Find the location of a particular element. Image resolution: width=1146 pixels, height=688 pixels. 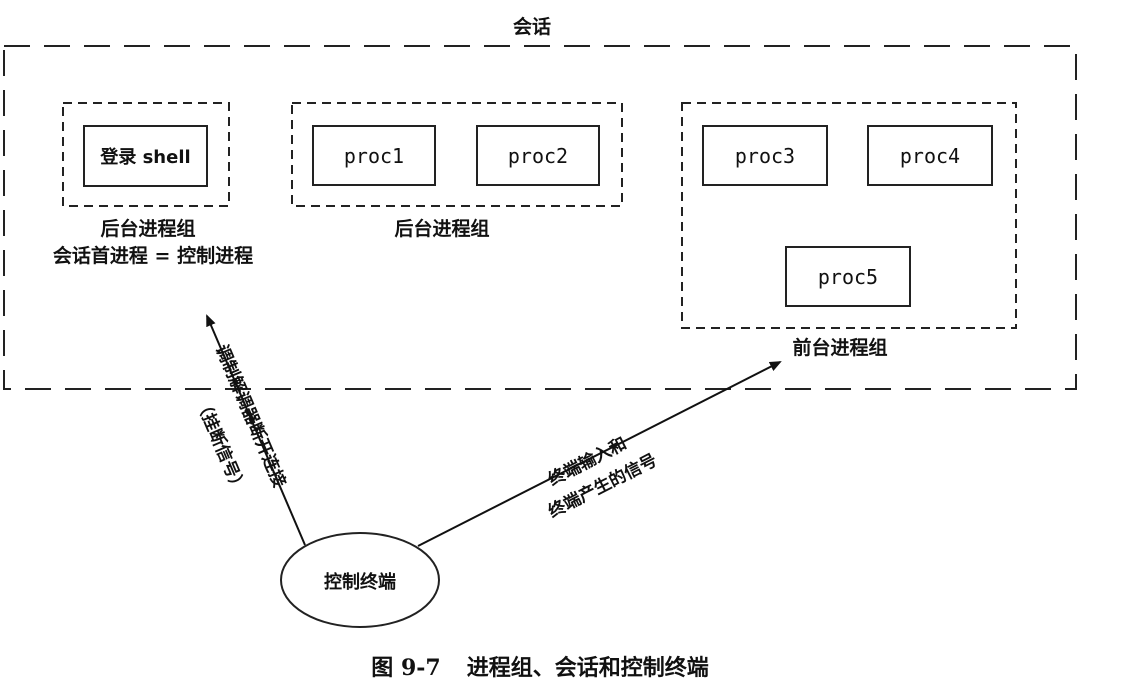

figure-title: 进程组、会话和控制终端 is located at coordinates (587, 668).